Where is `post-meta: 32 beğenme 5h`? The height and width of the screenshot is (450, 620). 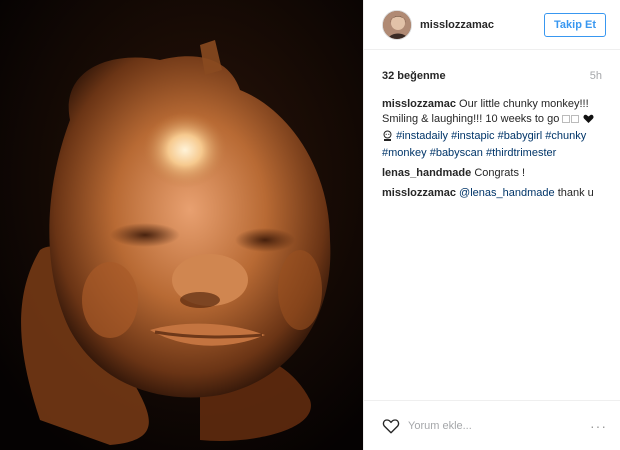 post-meta: 32 beğenme 5h is located at coordinates (492, 76).